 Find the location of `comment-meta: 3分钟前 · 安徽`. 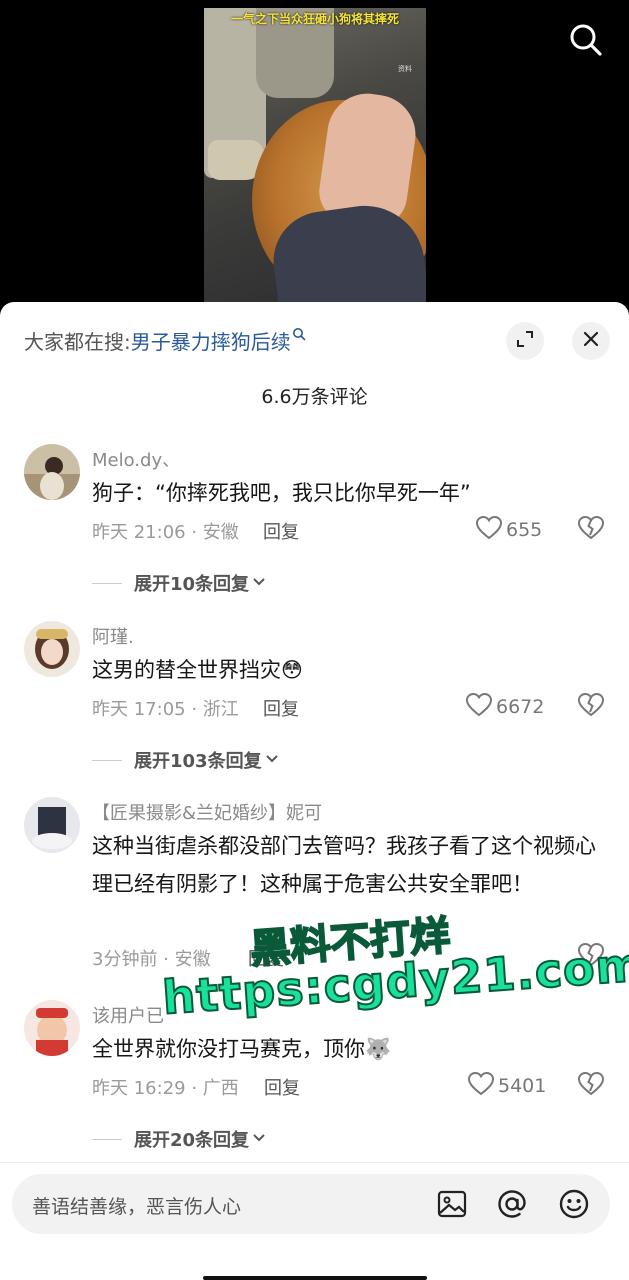

comment-meta: 3分钟前 · 安徽 is located at coordinates (151, 959).